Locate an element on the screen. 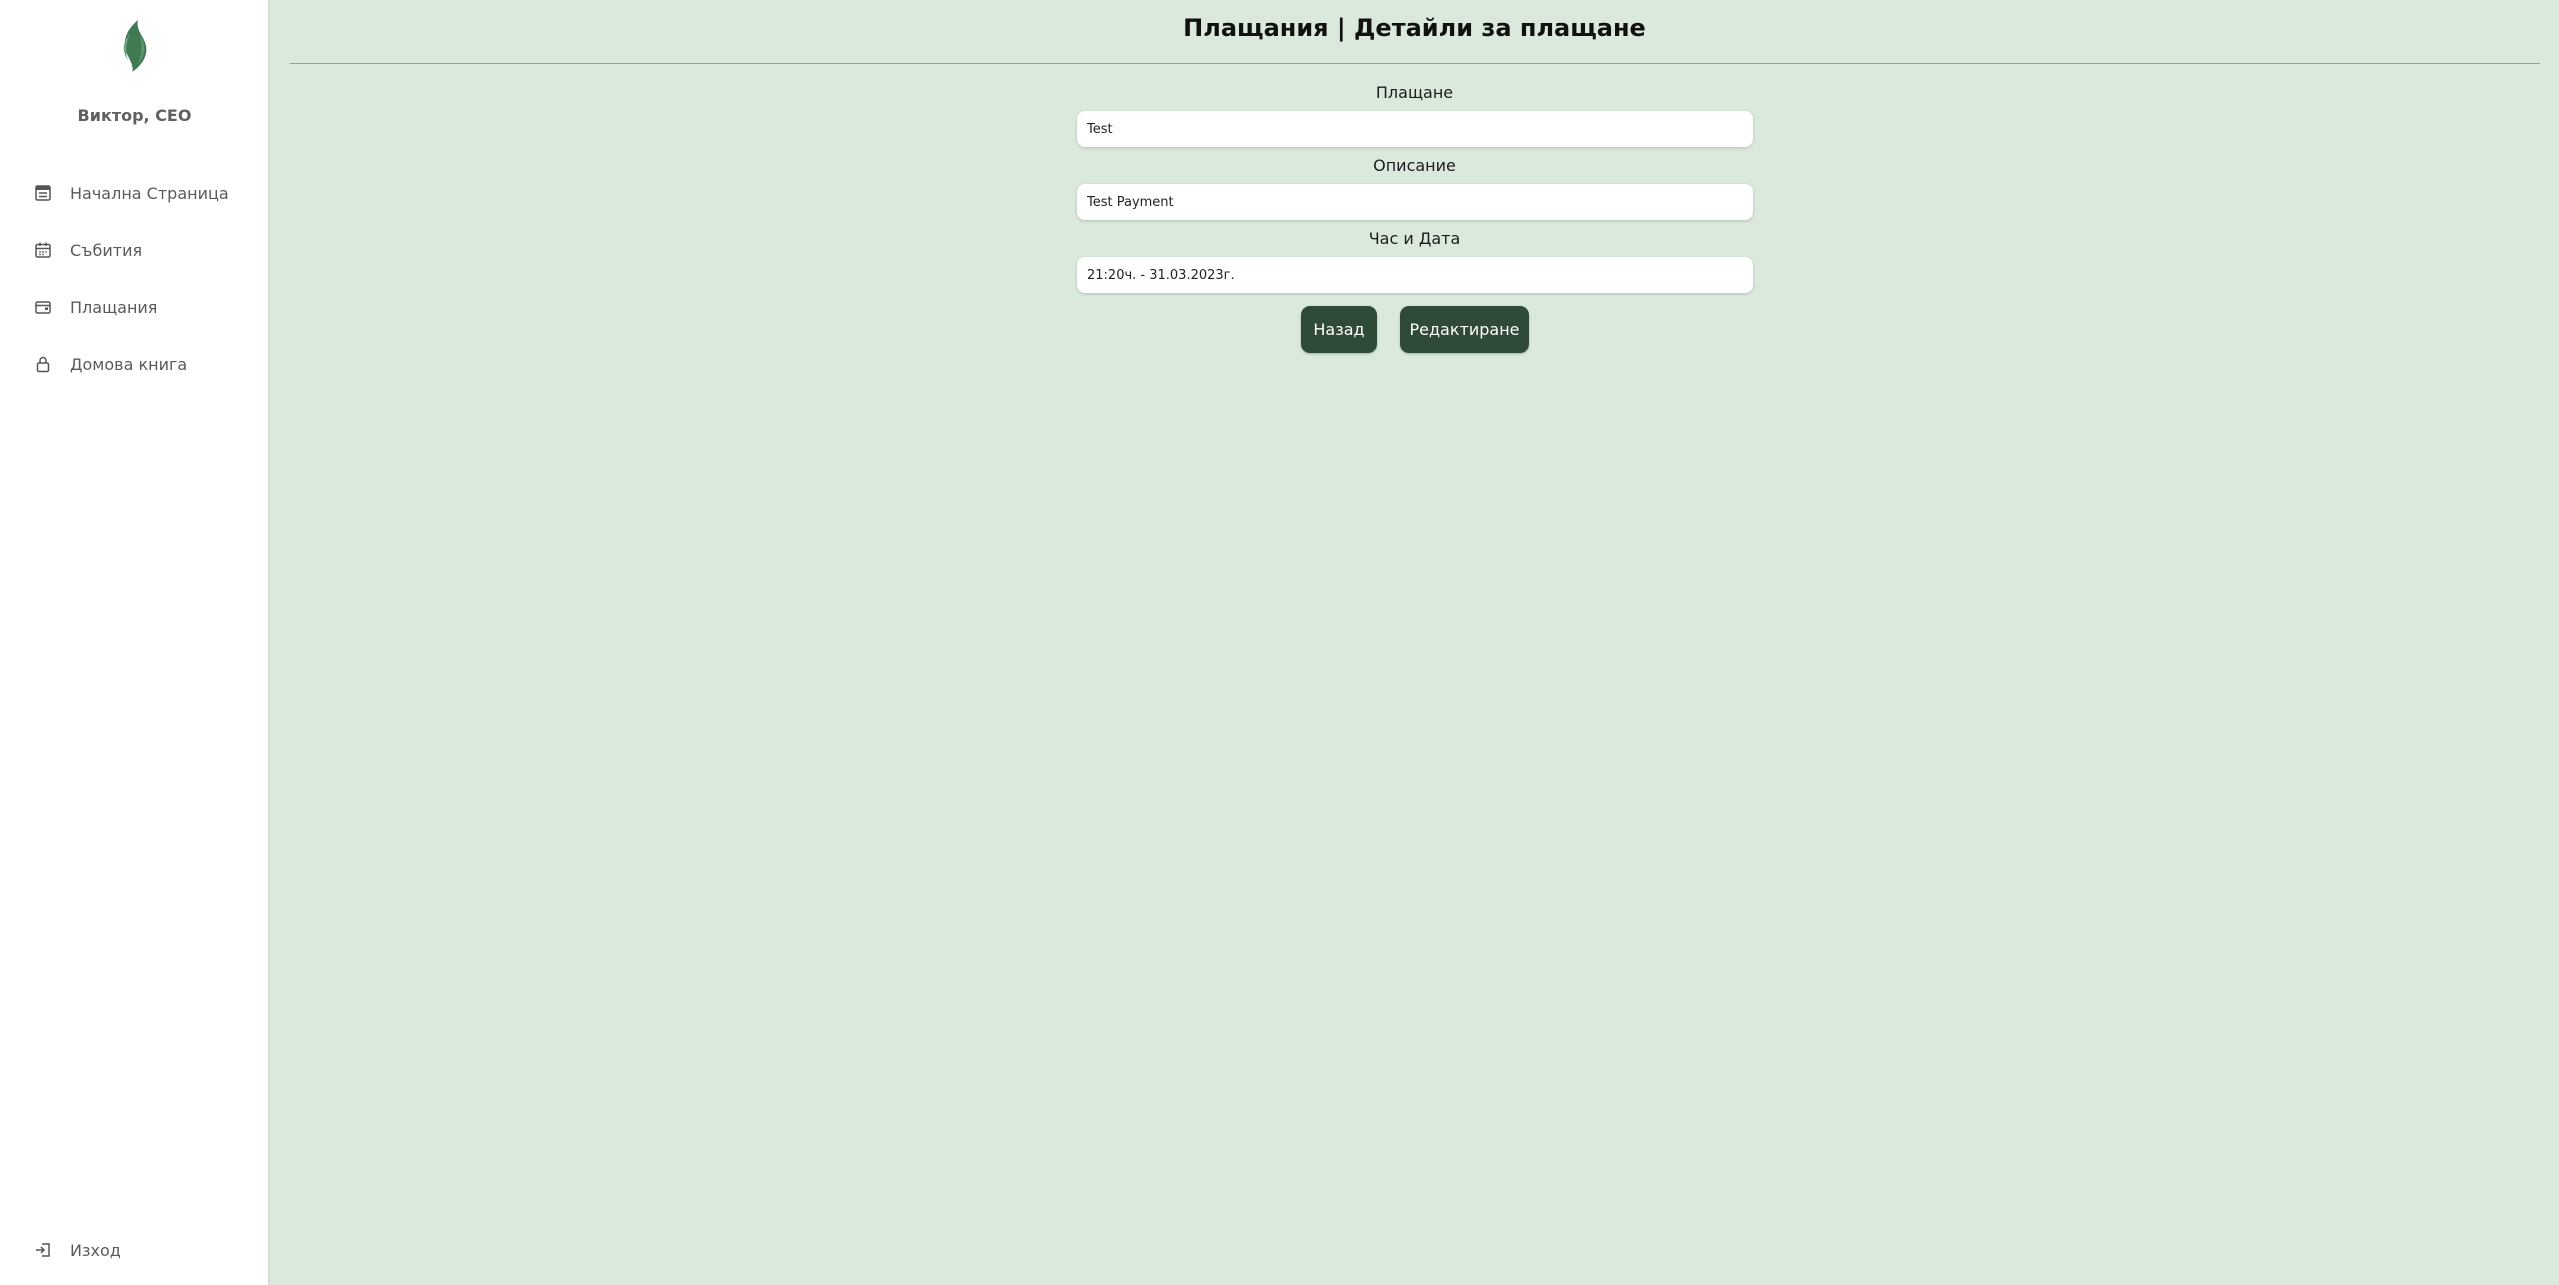 The image size is (2559, 1285). sidebar-item-label: Събития is located at coordinates (106, 250).